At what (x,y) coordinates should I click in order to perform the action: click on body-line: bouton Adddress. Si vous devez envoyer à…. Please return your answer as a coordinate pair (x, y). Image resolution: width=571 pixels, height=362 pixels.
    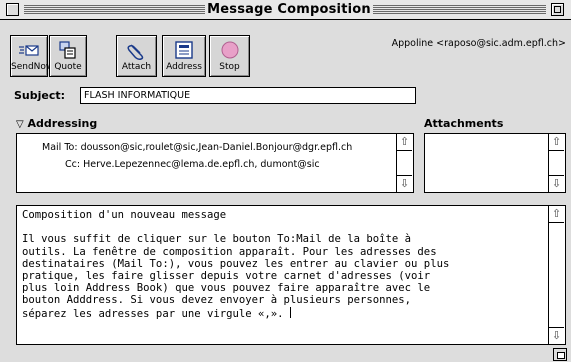
    Looking at the image, I should click on (217, 300).